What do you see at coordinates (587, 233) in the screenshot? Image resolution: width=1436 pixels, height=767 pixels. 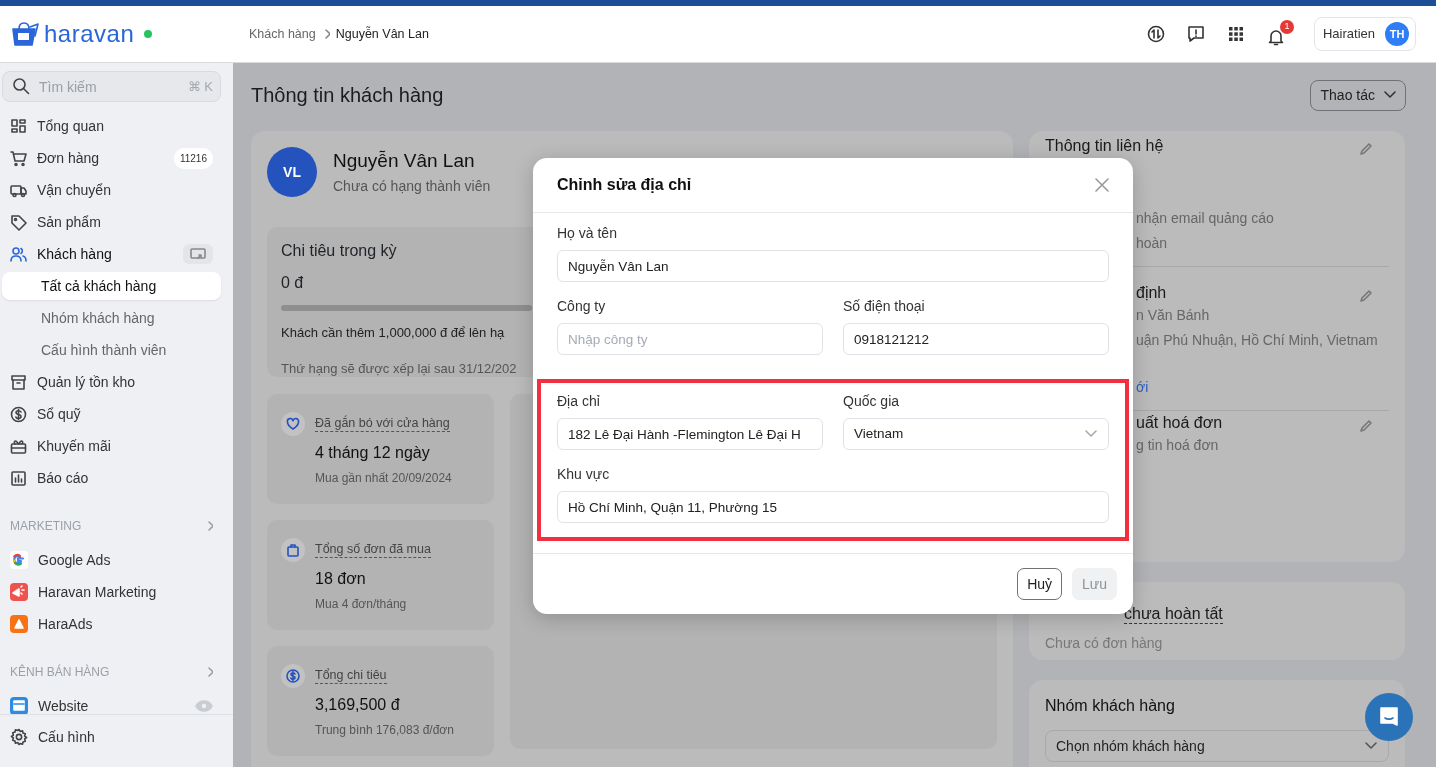 I see `field-label: Họ và tên` at bounding box center [587, 233].